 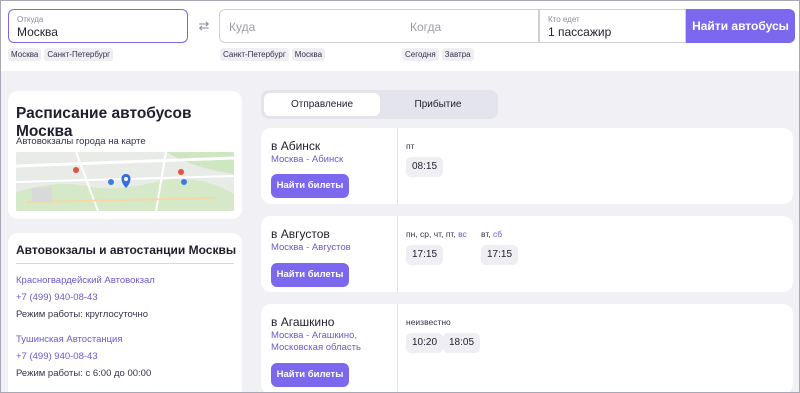 I want to click on to-field: Куда, so click(x=310, y=26).